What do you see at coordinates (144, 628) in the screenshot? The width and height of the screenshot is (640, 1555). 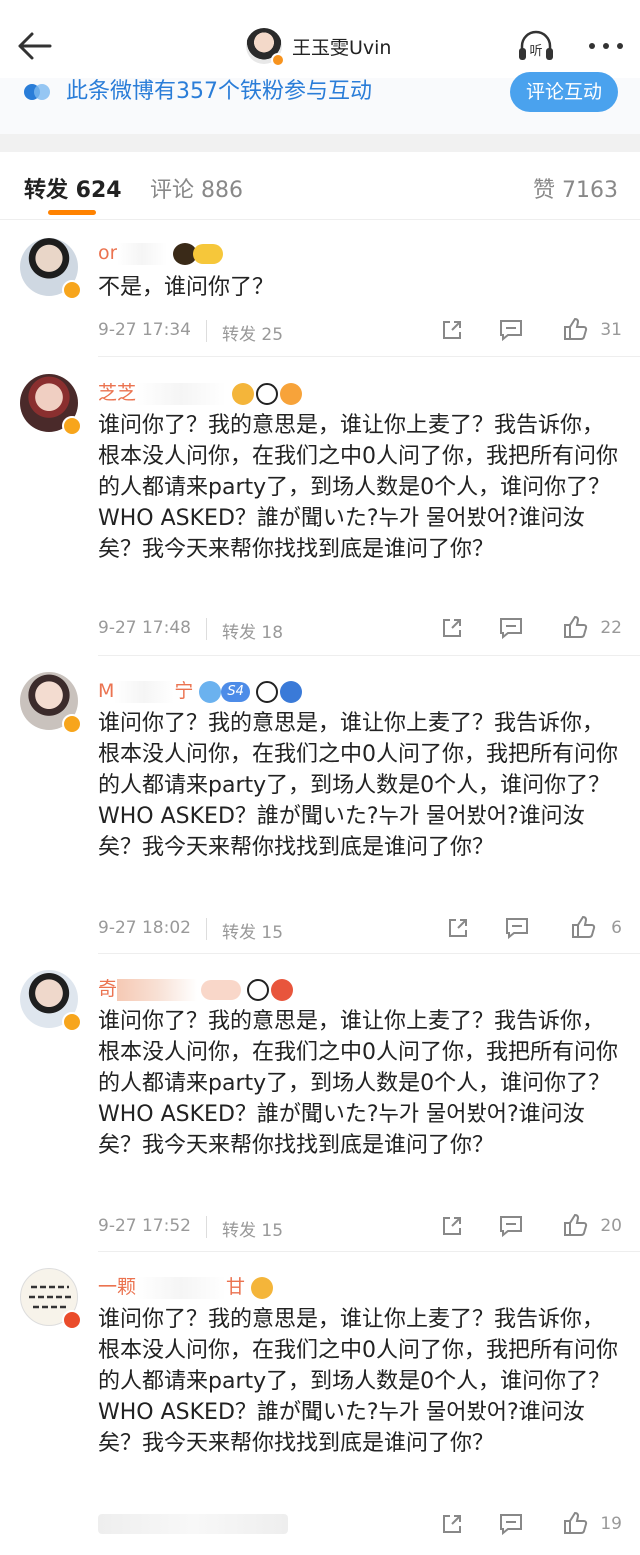 I see `timestamp: 9-27 17:48` at bounding box center [144, 628].